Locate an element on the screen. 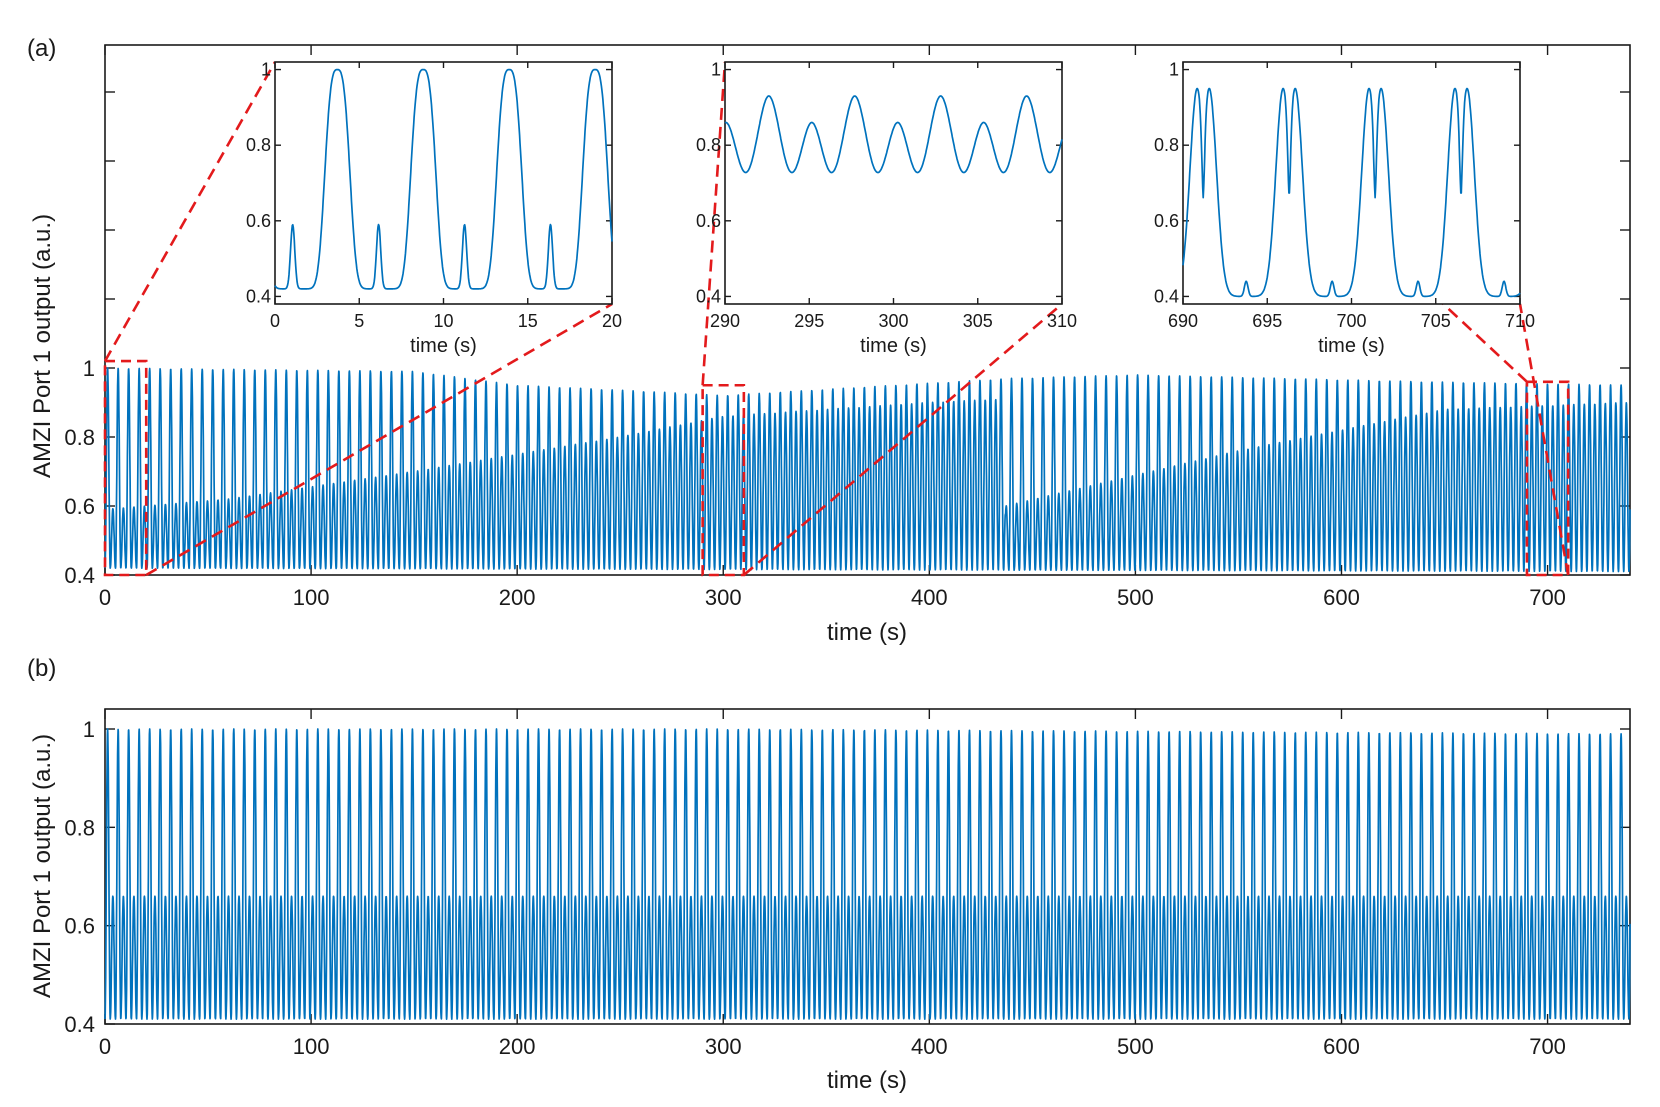 This screenshot has height=1107, width=1660. panel-b-x-tick-label: 200 is located at coordinates (517, 1046).